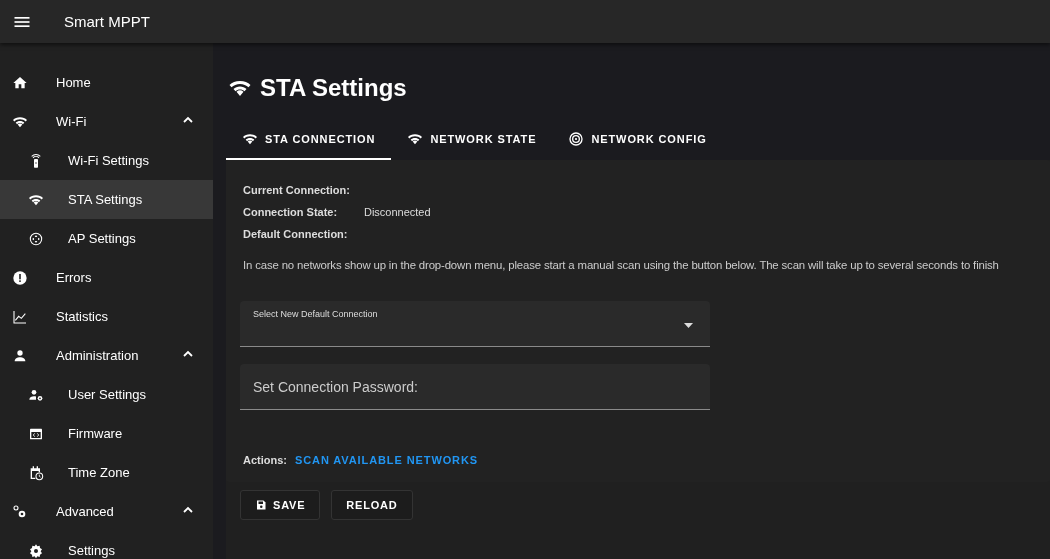 This screenshot has width=1050, height=559. What do you see at coordinates (333, 88) in the screenshot?
I see `page-title: STA Settings` at bounding box center [333, 88].